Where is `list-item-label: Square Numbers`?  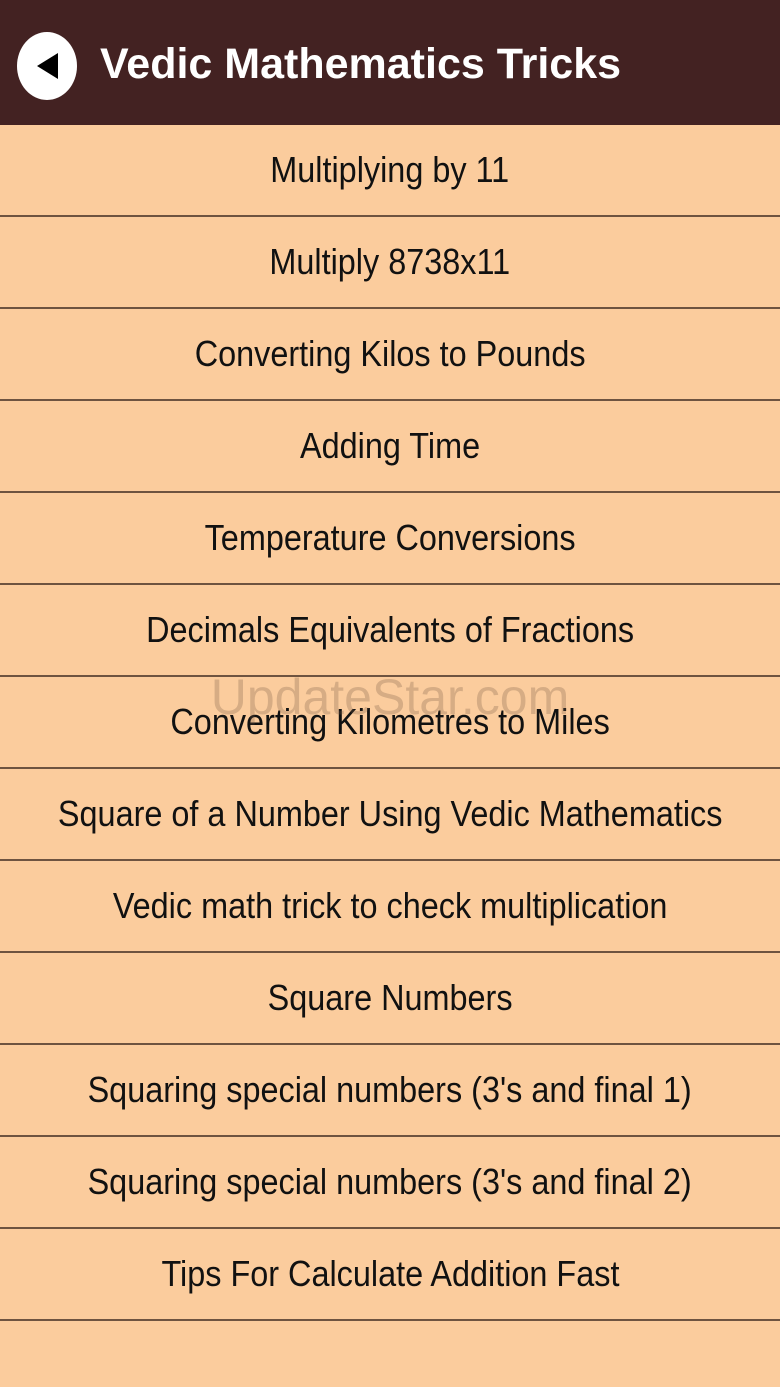 list-item-label: Square Numbers is located at coordinates (390, 997).